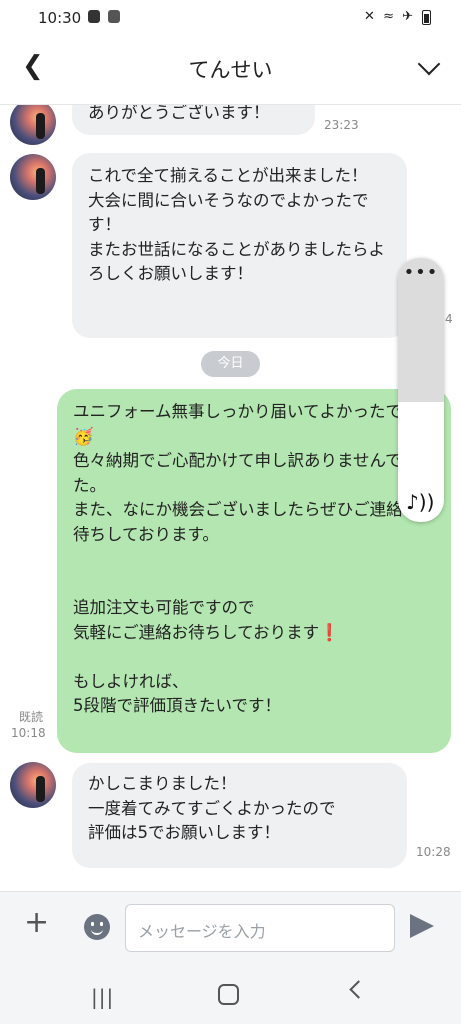 This screenshot has height=1024, width=461. I want to click on status-bar: 10:30 ✕ ≈ ✈, so click(230, 18).